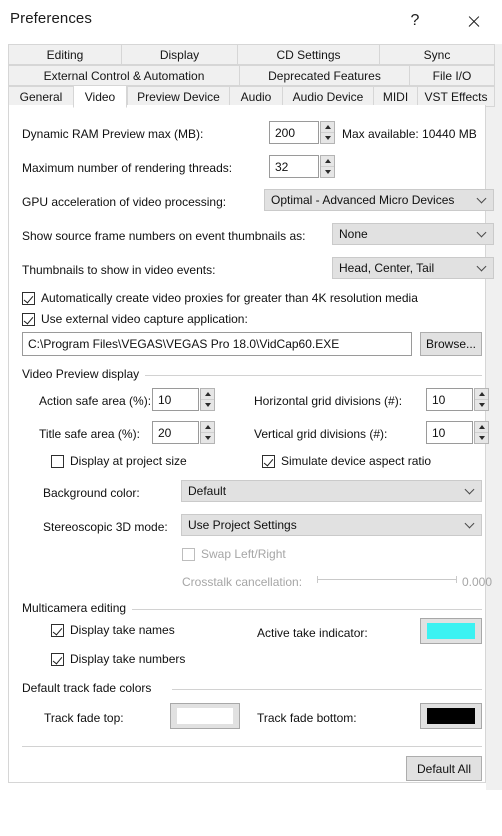 This screenshot has width=502, height=836. I want to click on stereoscopic-mode-select: Use Project Settings, so click(331, 525).